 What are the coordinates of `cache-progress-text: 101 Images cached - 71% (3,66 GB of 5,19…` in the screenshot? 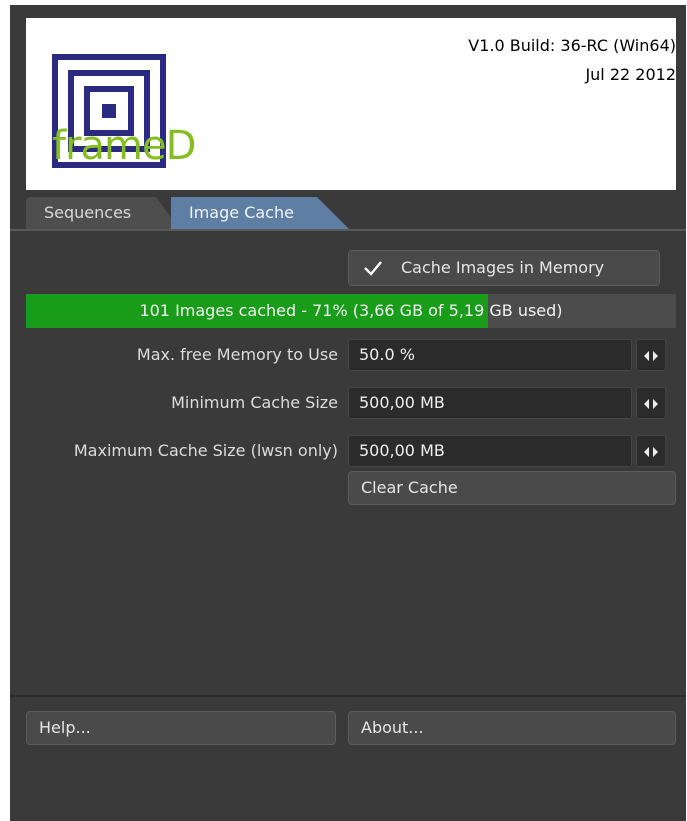 It's located at (351, 310).